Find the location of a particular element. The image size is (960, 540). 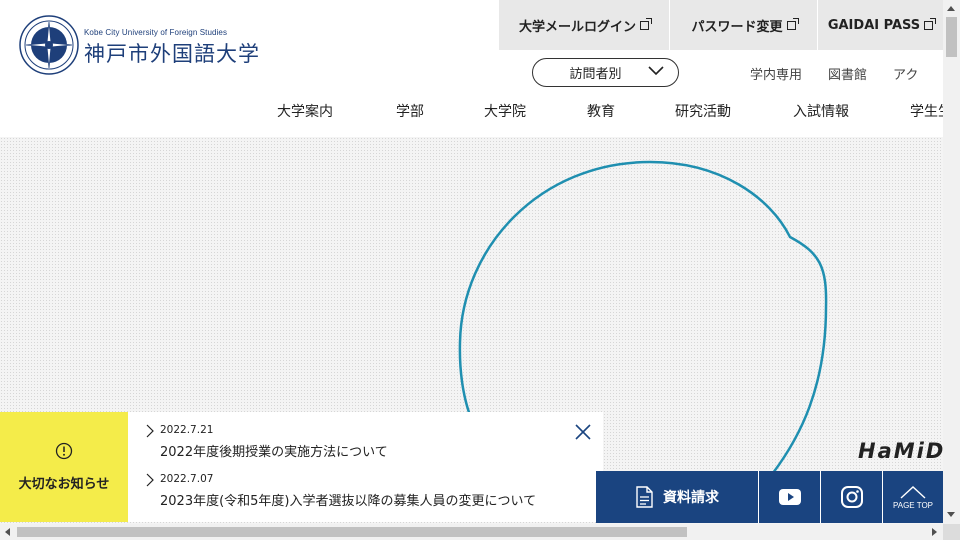

page-top-label: PAGE TOP is located at coordinates (912, 505).